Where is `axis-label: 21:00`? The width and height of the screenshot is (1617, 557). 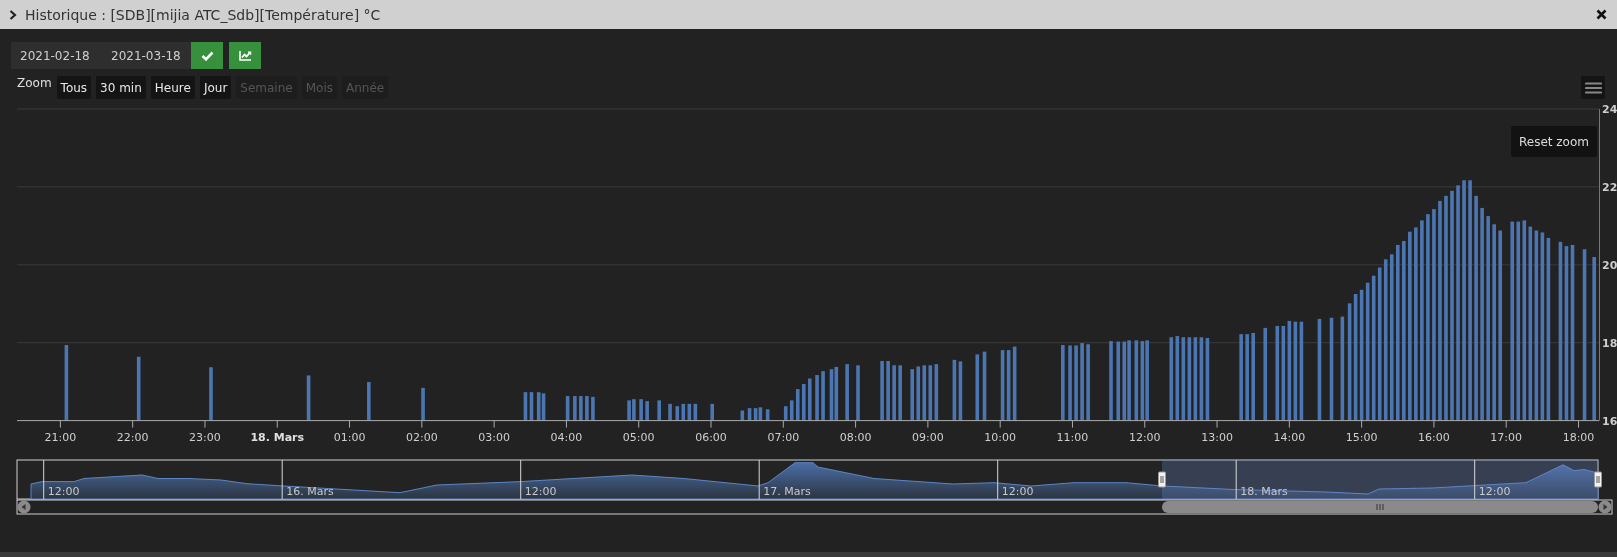
axis-label: 21:00 is located at coordinates (60, 437).